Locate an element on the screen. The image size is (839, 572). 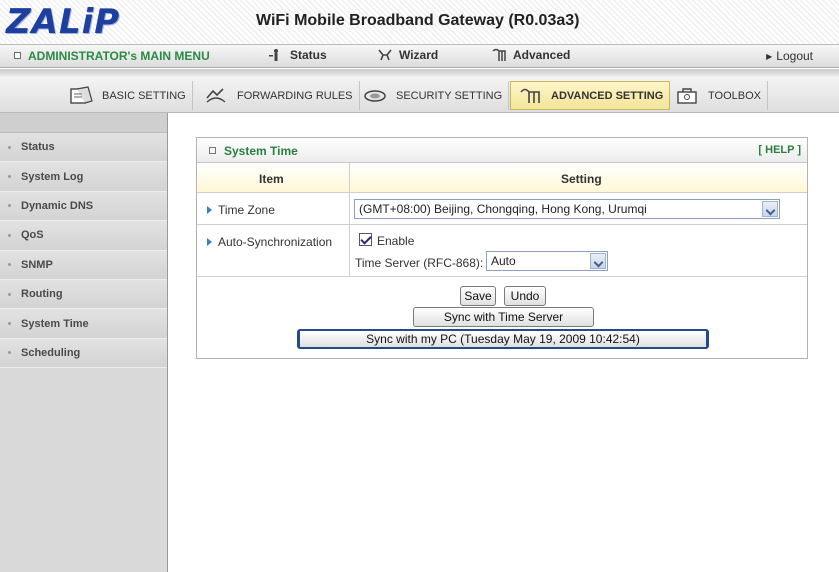
column-header-item: Item is located at coordinates (271, 179).